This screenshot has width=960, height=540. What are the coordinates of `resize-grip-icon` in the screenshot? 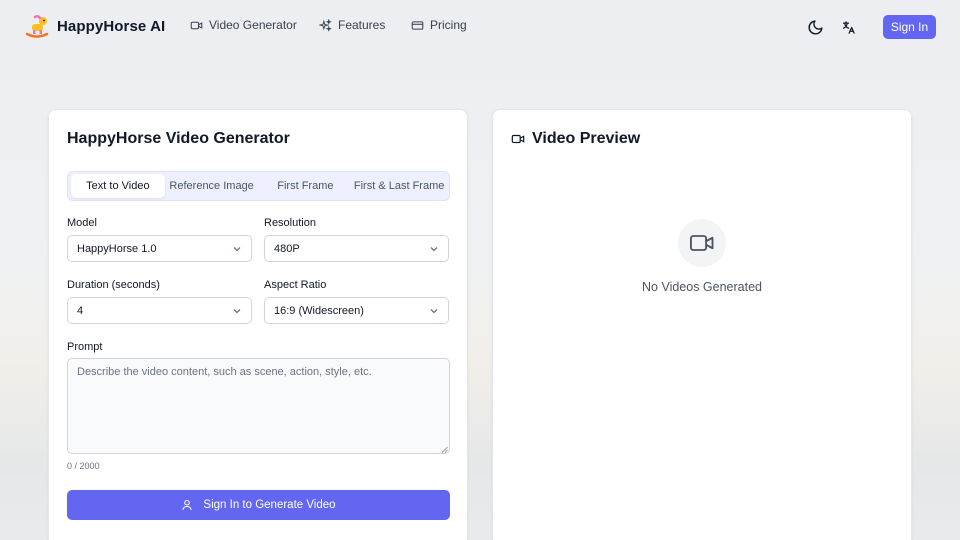 It's located at (444, 449).